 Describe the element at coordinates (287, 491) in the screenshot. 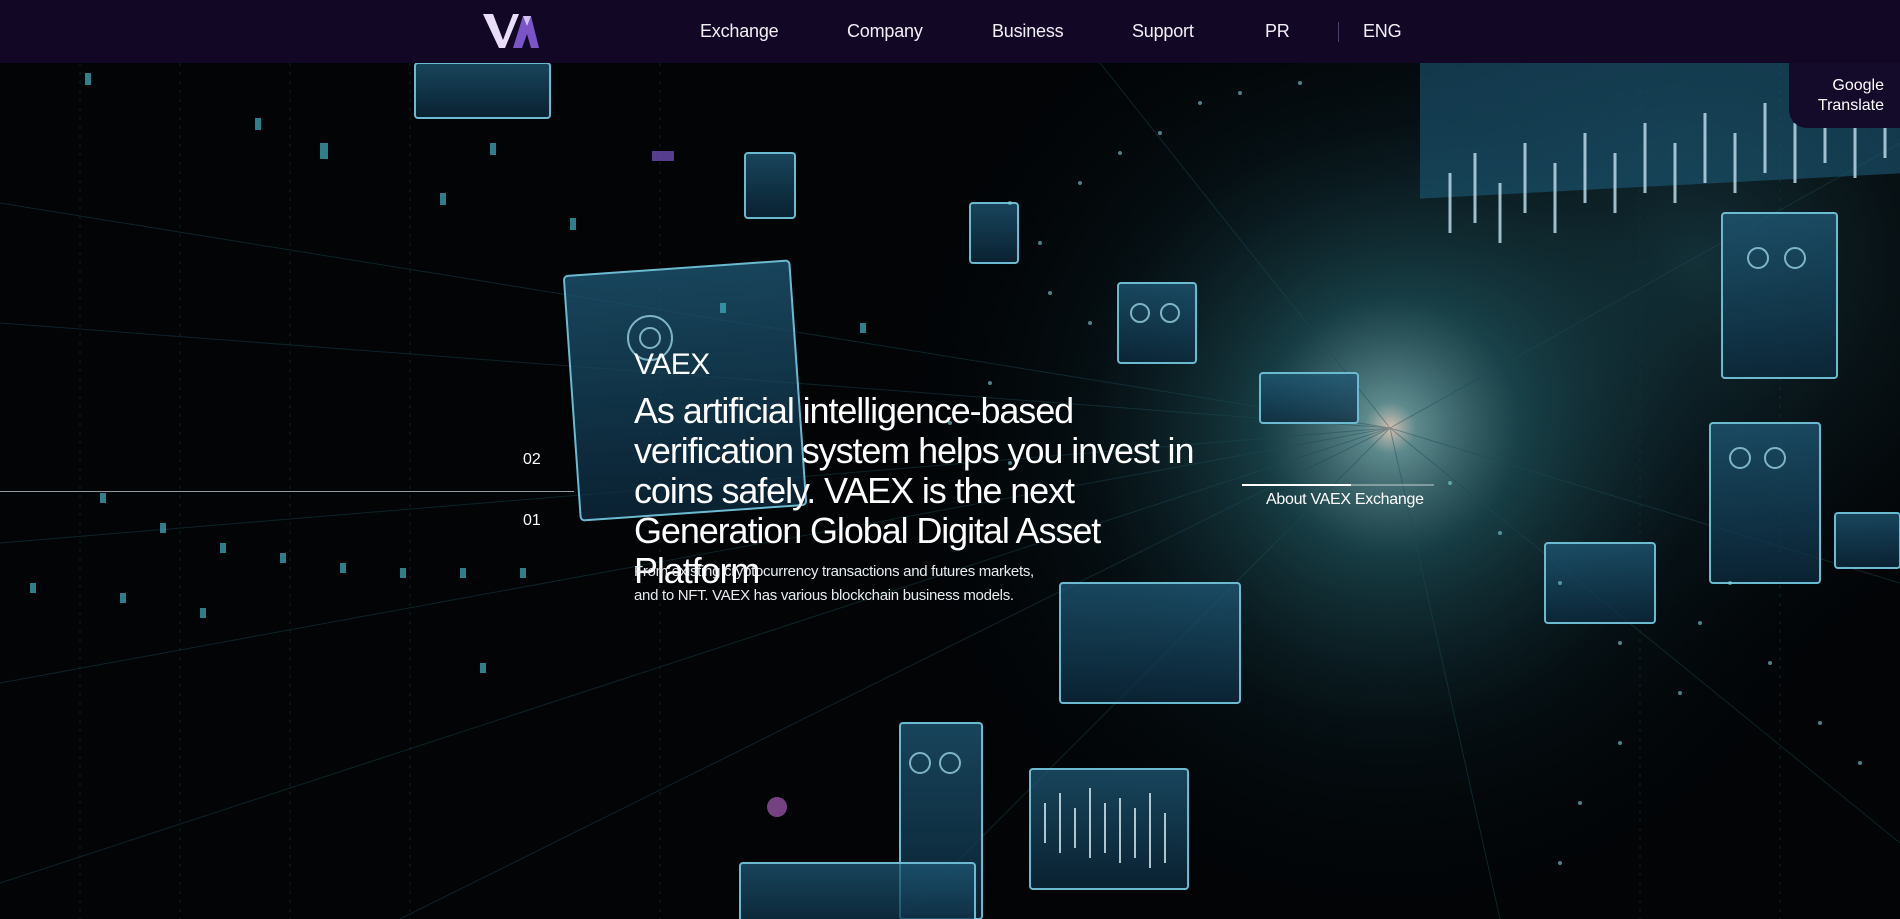

I see `slide-indicator-line` at that location.